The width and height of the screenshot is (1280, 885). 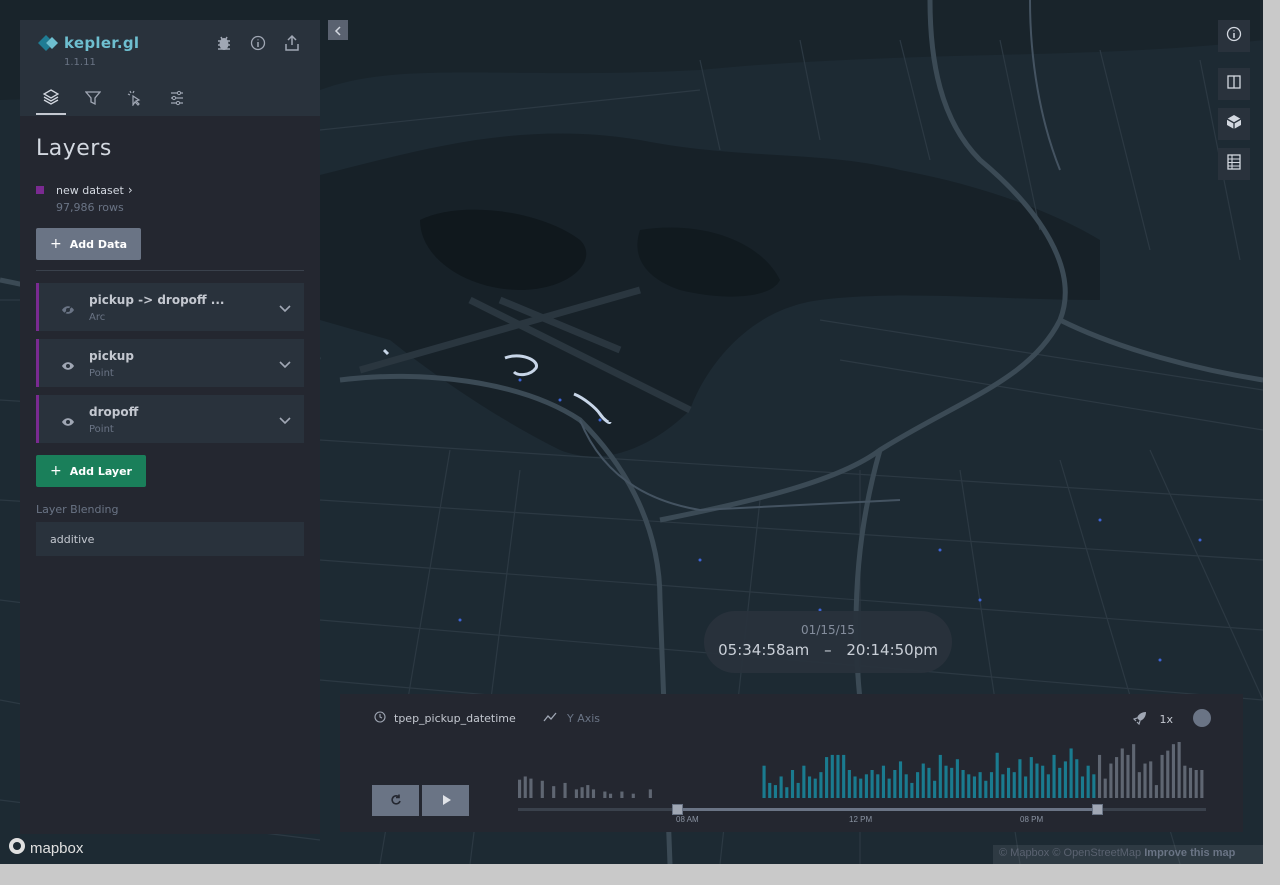 I want to click on mapbox-label: mapbox, so click(x=57, y=848).